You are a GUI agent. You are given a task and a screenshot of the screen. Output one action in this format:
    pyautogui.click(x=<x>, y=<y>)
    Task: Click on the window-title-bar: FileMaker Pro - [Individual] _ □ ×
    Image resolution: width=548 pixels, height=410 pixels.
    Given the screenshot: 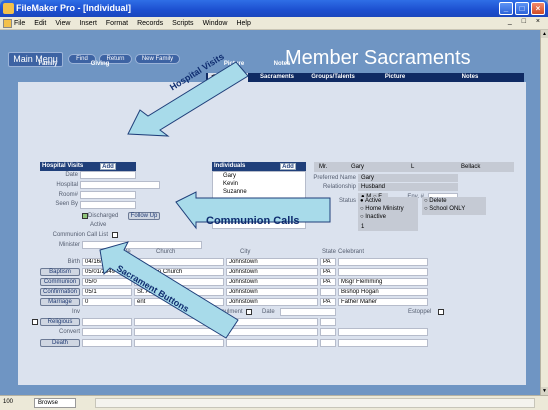 What is the action you would take?
    pyautogui.click(x=274, y=8)
    